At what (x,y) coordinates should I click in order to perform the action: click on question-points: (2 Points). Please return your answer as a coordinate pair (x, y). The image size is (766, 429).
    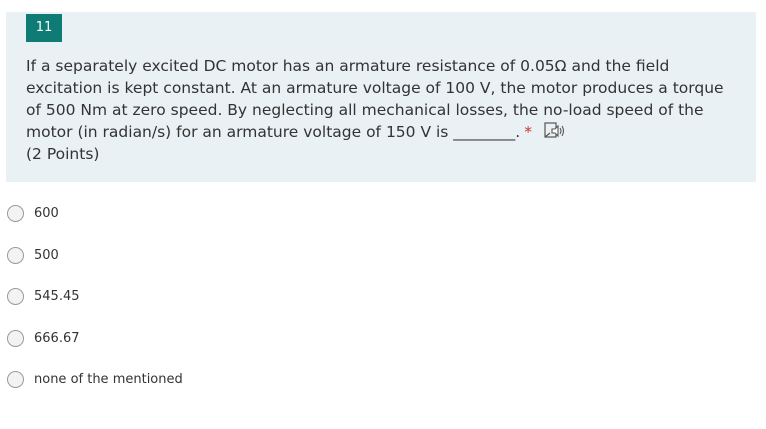
    Looking at the image, I should click on (63, 154).